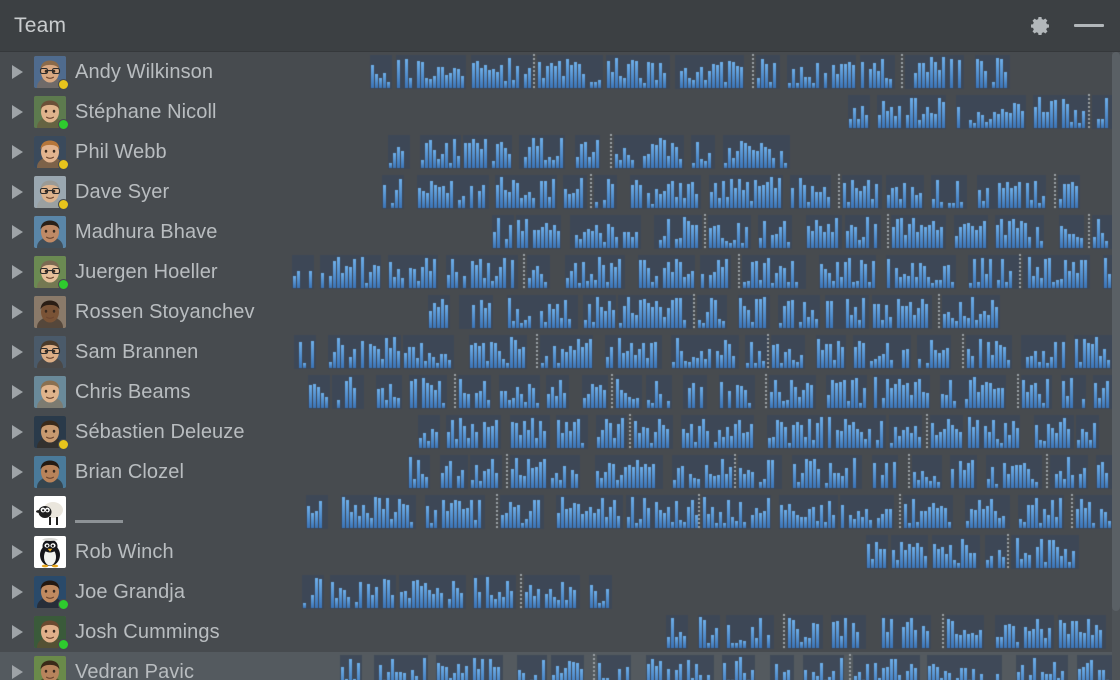 The height and width of the screenshot is (680, 1120). Describe the element at coordinates (146, 112) in the screenshot. I see `member-name: Stéphane Nicoll` at that location.